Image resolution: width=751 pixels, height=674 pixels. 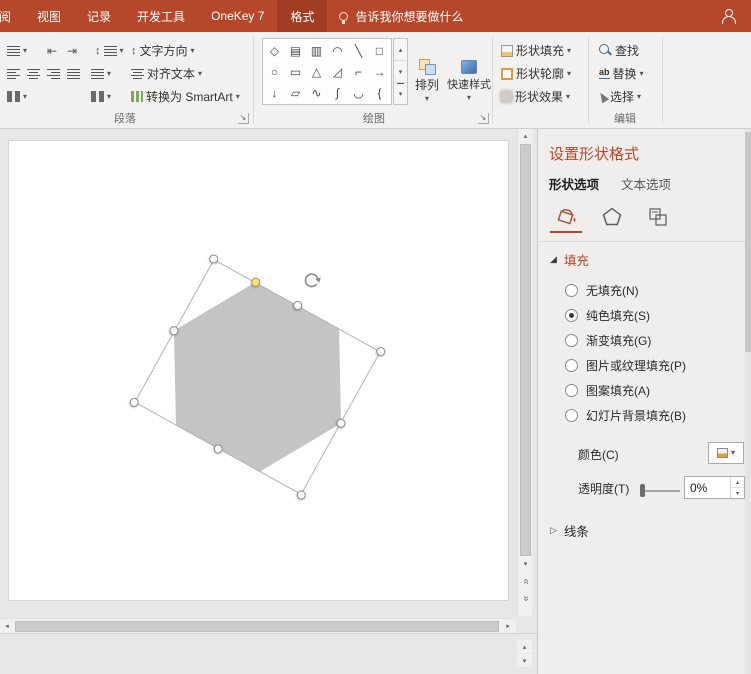 What do you see at coordinates (571, 315) in the screenshot?
I see `radio-icon-selected` at bounding box center [571, 315].